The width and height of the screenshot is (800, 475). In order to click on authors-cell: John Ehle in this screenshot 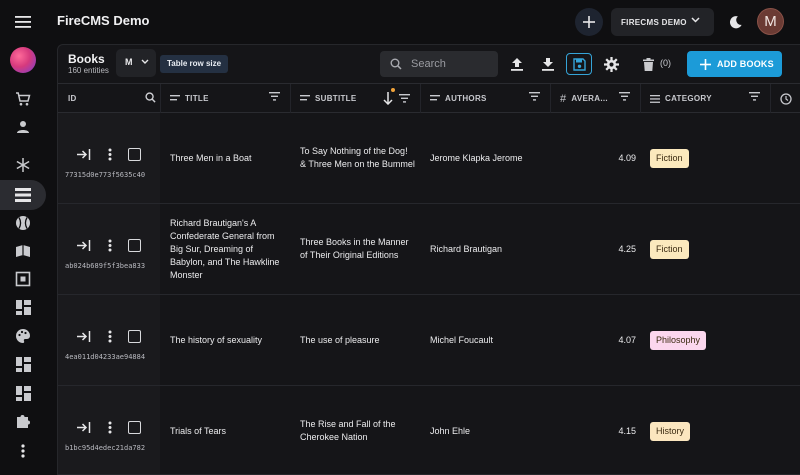, I will do `click(488, 430)`.